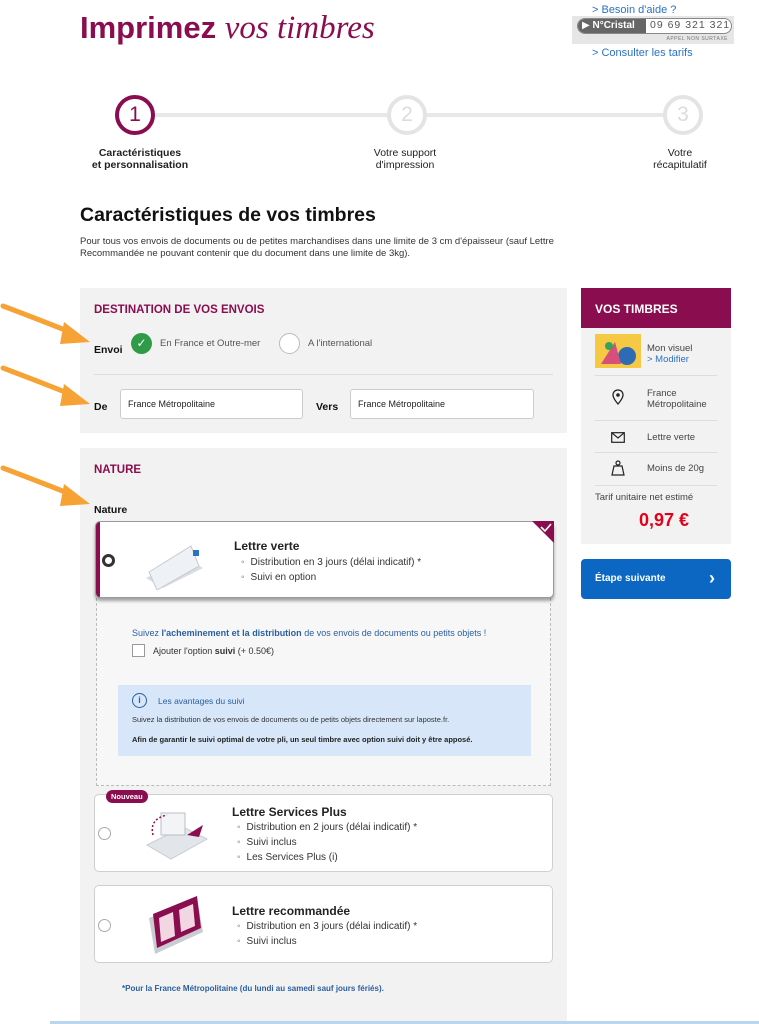  What do you see at coordinates (670, 348) in the screenshot?
I see `visuel-label: Mon visuel` at bounding box center [670, 348].